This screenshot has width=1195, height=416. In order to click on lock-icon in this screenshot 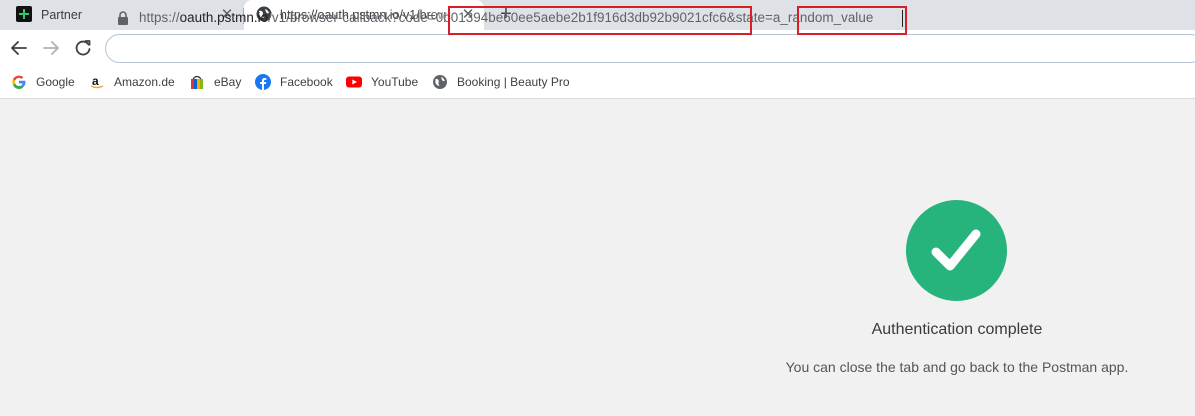, I will do `click(123, 18)`.